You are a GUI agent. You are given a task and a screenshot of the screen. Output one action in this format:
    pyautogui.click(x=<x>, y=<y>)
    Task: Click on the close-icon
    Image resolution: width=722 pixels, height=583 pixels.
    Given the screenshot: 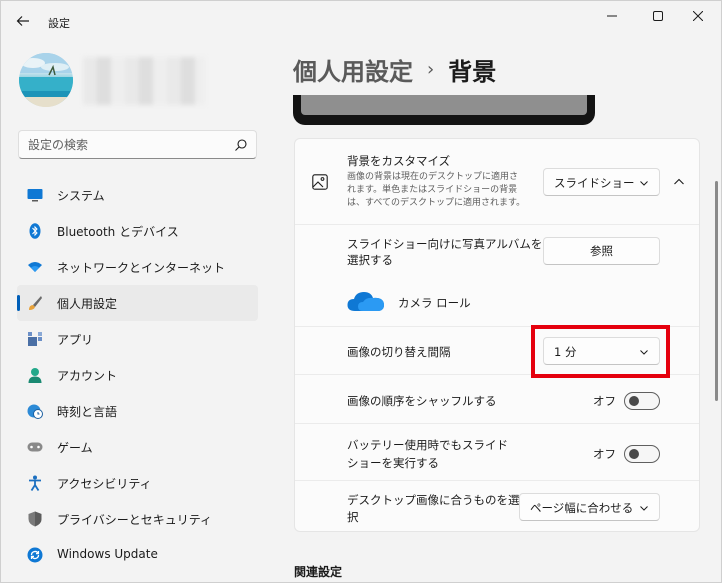 What is the action you would take?
    pyautogui.click(x=698, y=16)
    